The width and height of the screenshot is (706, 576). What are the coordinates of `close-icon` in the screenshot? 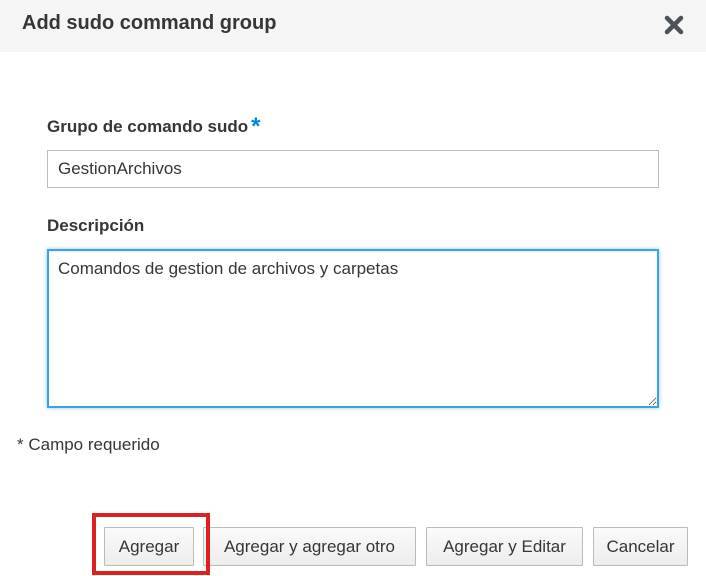 It's located at (674, 25).